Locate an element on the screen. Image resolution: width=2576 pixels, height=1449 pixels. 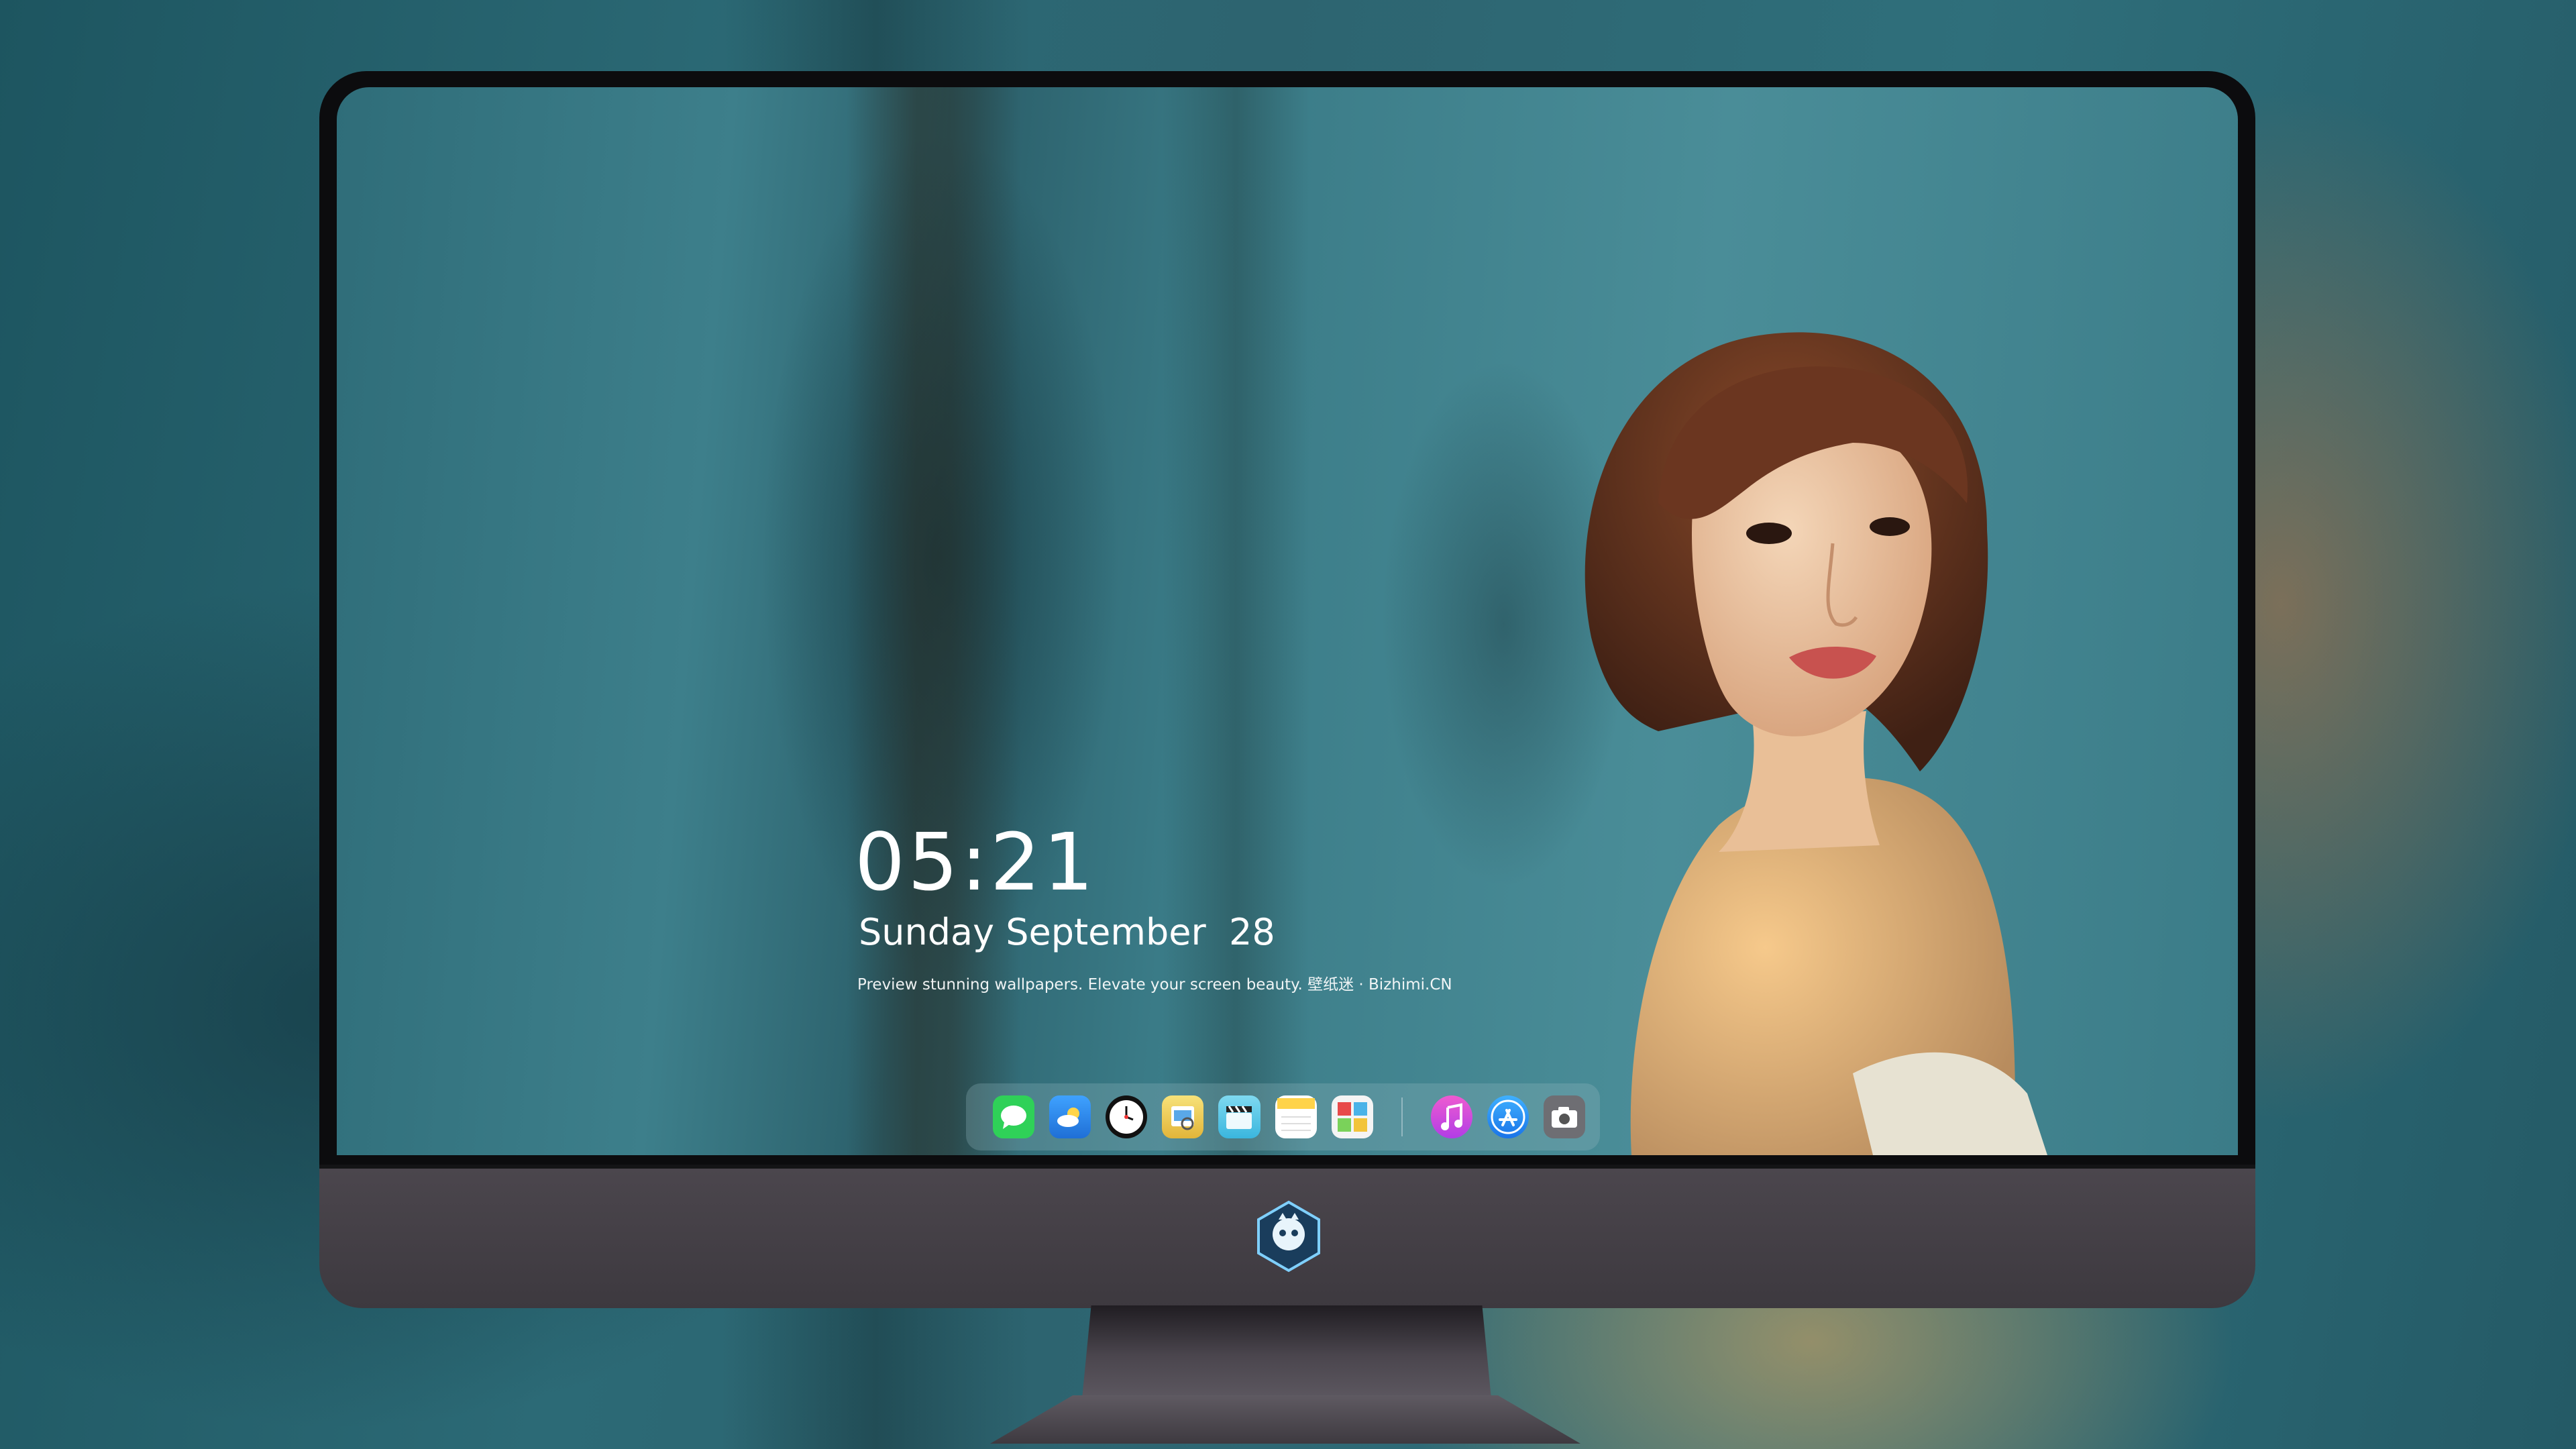
app-store-icon is located at coordinates (1508, 1116).